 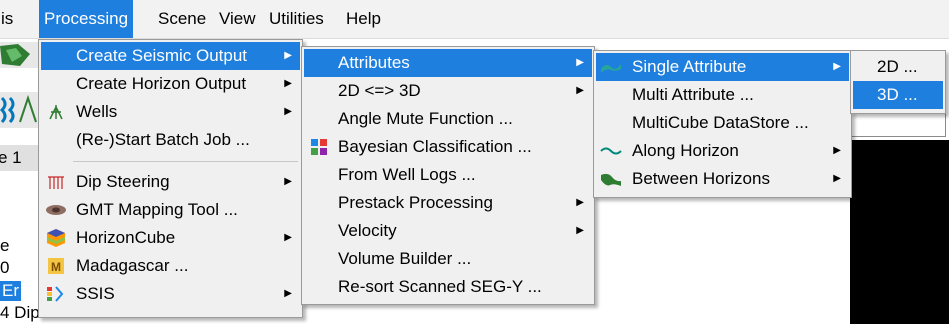 What do you see at coordinates (182, 19) in the screenshot?
I see `menu-scene: Scene` at bounding box center [182, 19].